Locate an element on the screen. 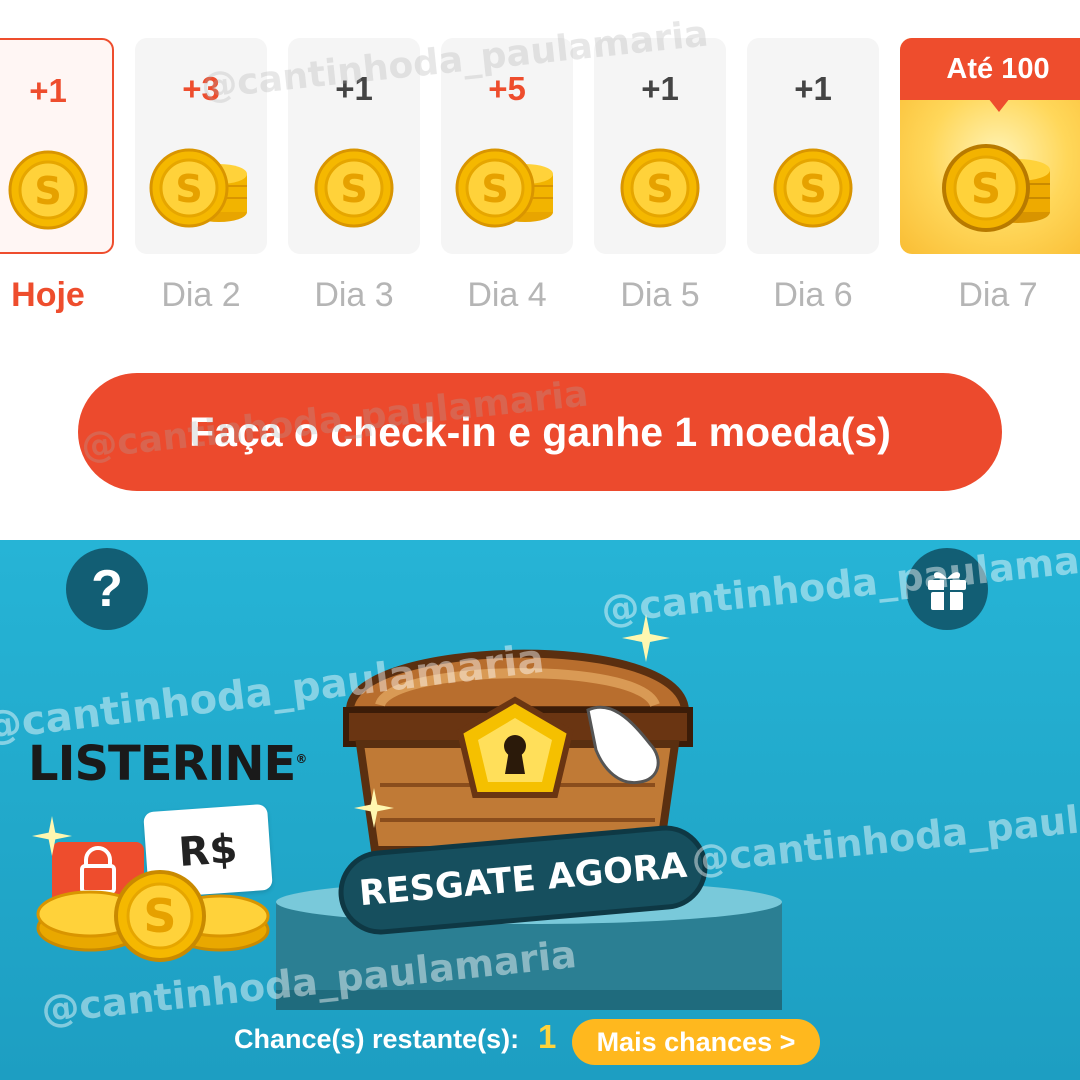 This screenshot has width=1080, height=1080. day-card-5: +1 S Dia 5 is located at coordinates (660, 176).